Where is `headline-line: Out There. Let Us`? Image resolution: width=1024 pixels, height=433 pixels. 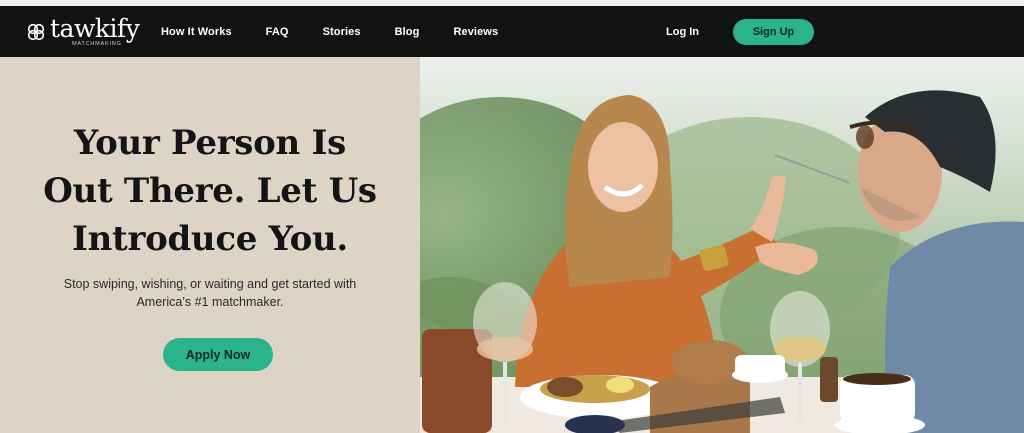 headline-line: Out There. Let Us is located at coordinates (210, 191).